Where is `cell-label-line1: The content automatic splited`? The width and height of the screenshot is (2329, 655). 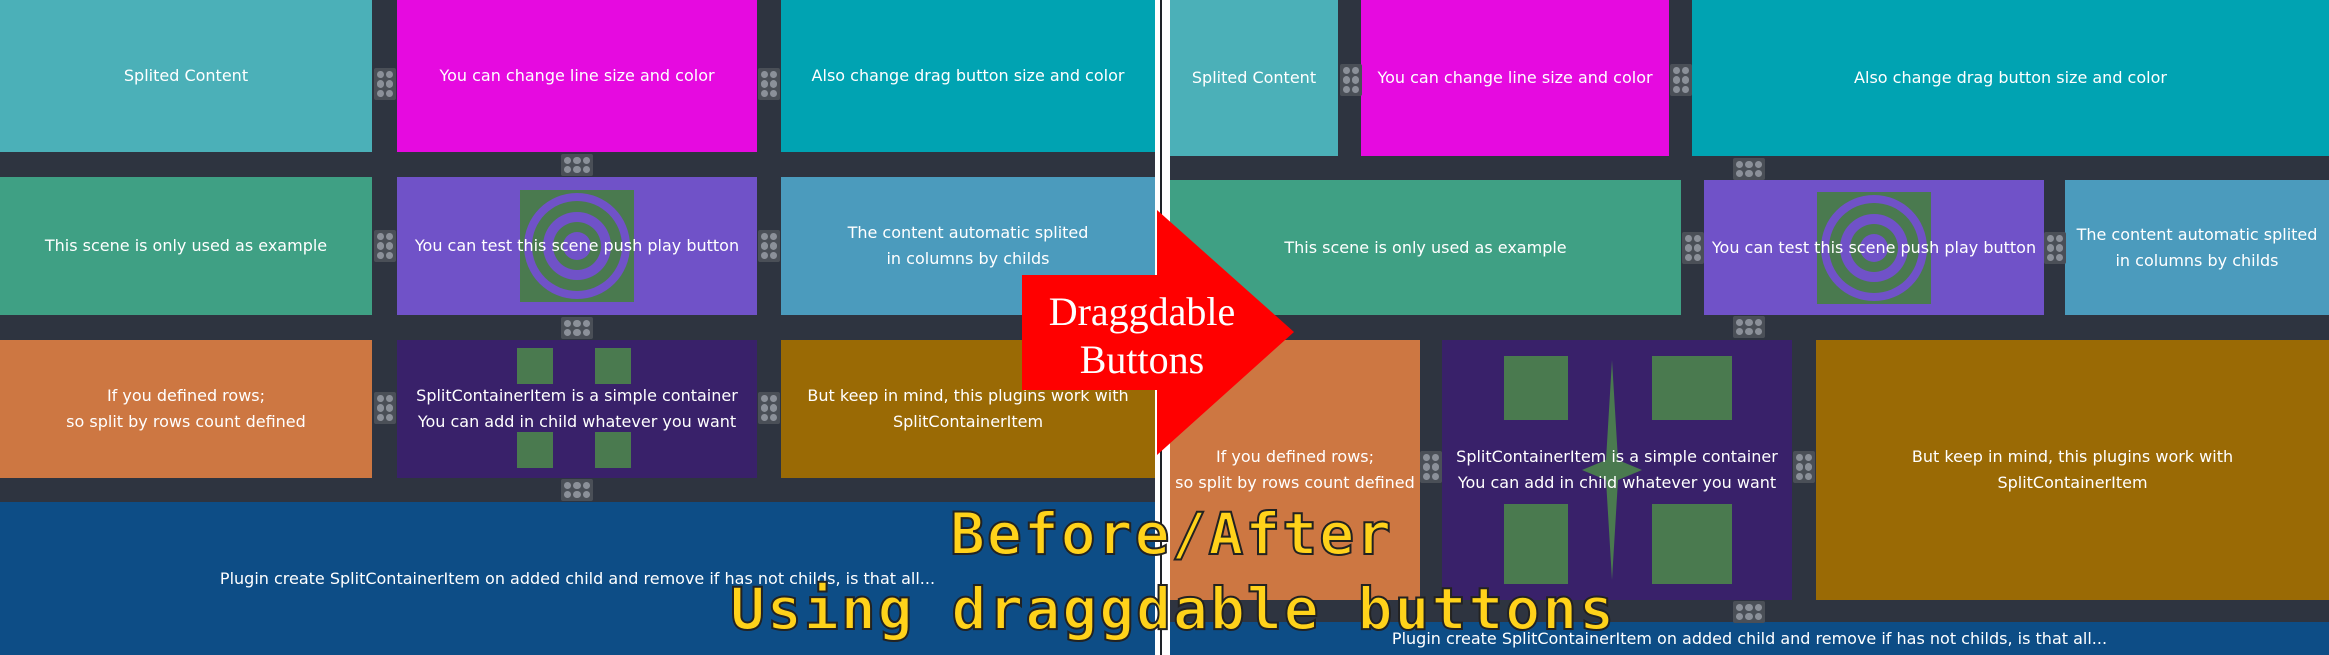
cell-label-line1: The content automatic splited is located at coordinates (2197, 234).